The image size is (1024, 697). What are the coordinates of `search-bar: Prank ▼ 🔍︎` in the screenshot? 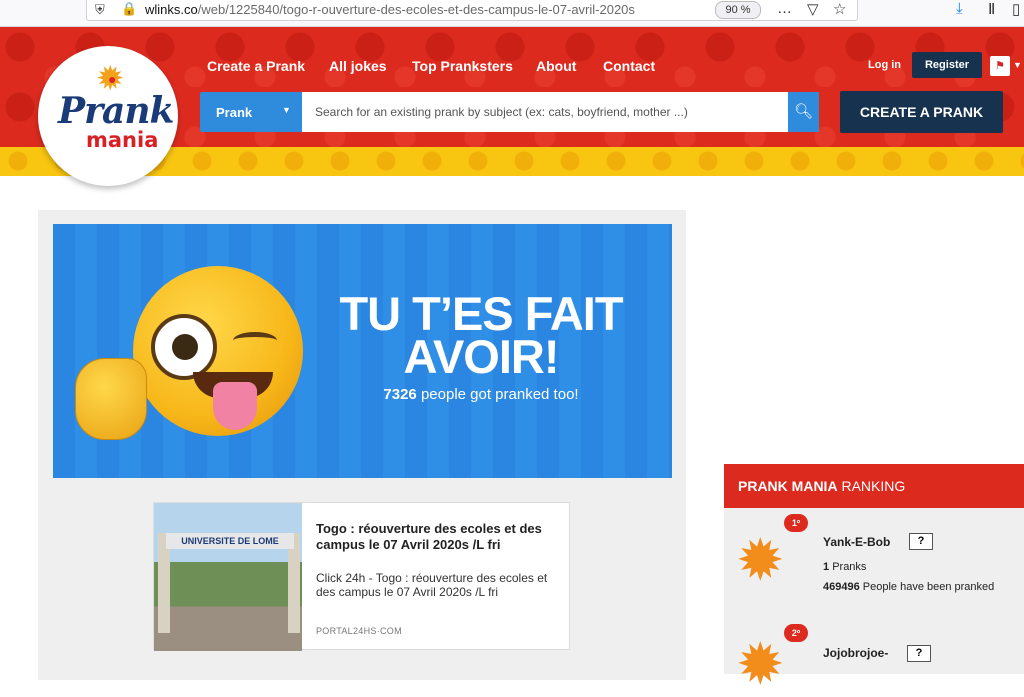 It's located at (509, 112).